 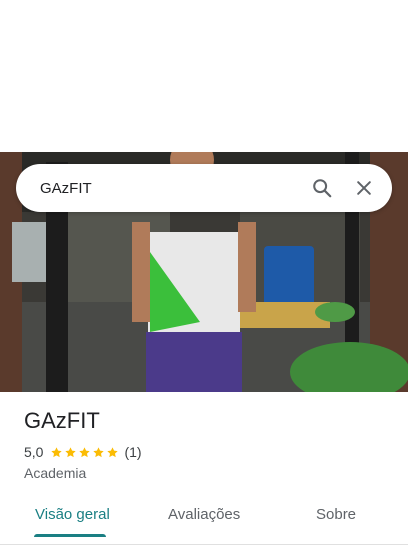 I want to click on tab-about: Sobre, so click(x=336, y=514).